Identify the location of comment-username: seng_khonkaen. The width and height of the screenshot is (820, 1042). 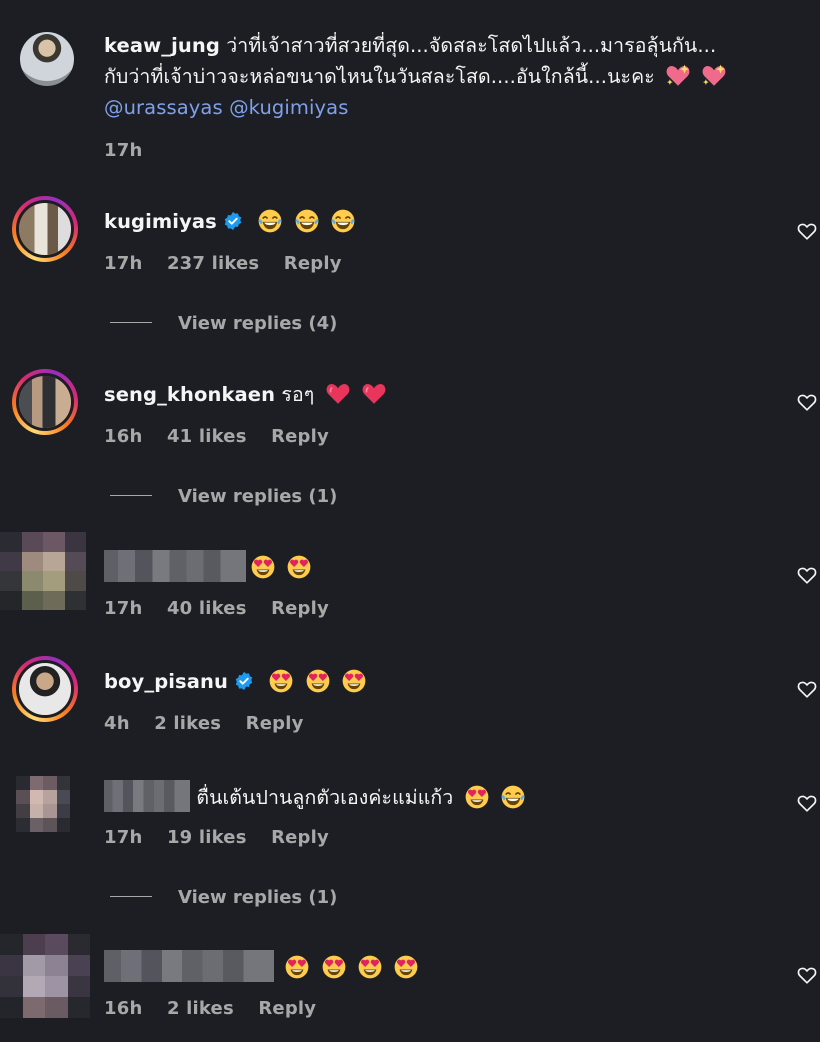
(189, 394).